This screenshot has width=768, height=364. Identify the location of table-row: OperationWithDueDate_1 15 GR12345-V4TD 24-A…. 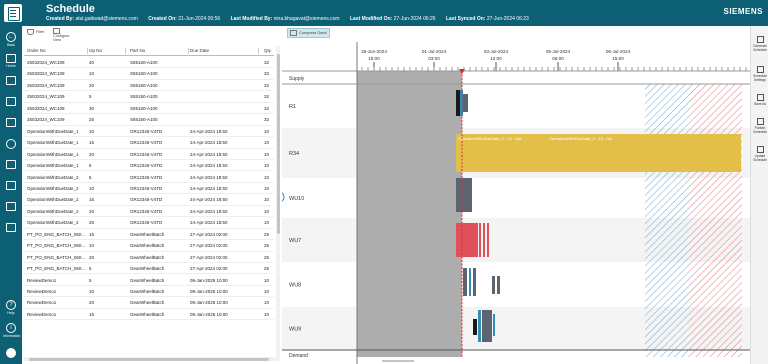
(149, 143).